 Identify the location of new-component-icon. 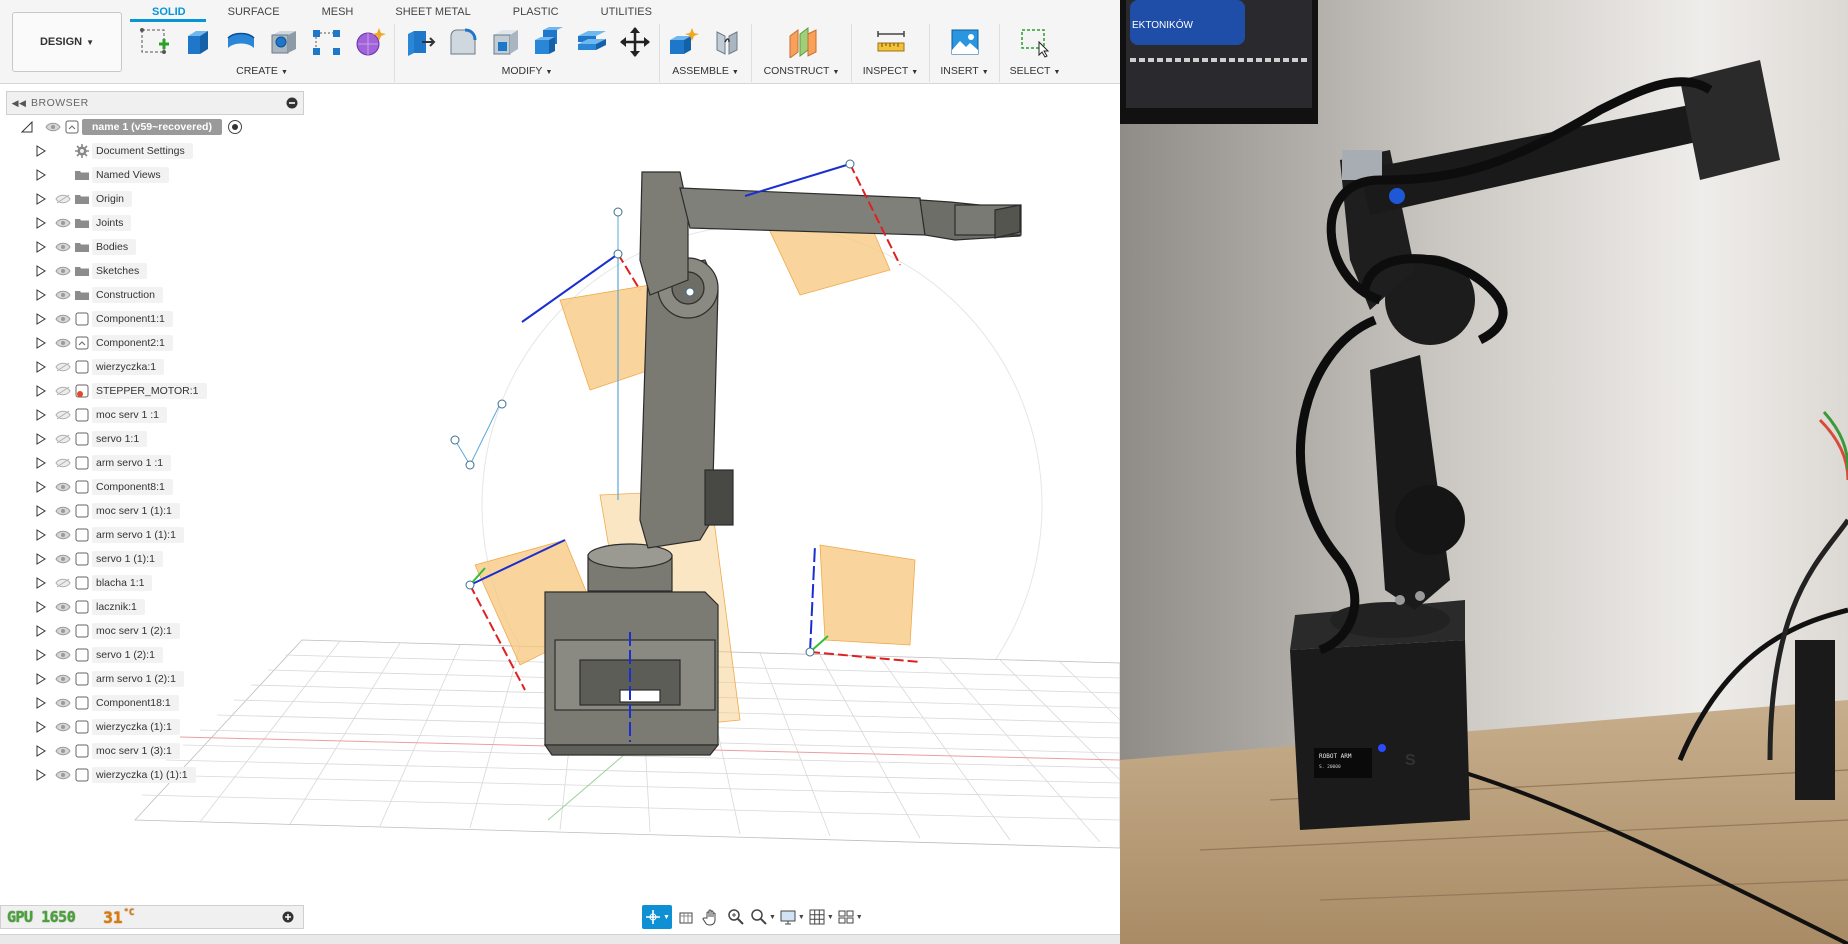
(684, 42).